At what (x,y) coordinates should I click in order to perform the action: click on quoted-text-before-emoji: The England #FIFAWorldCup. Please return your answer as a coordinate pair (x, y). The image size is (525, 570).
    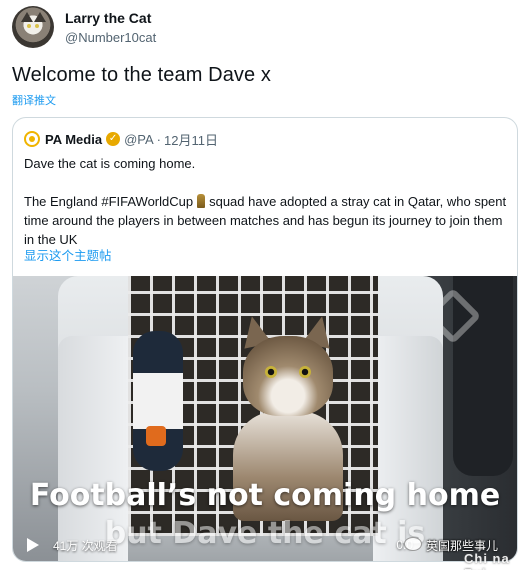
    Looking at the image, I should click on (109, 201).